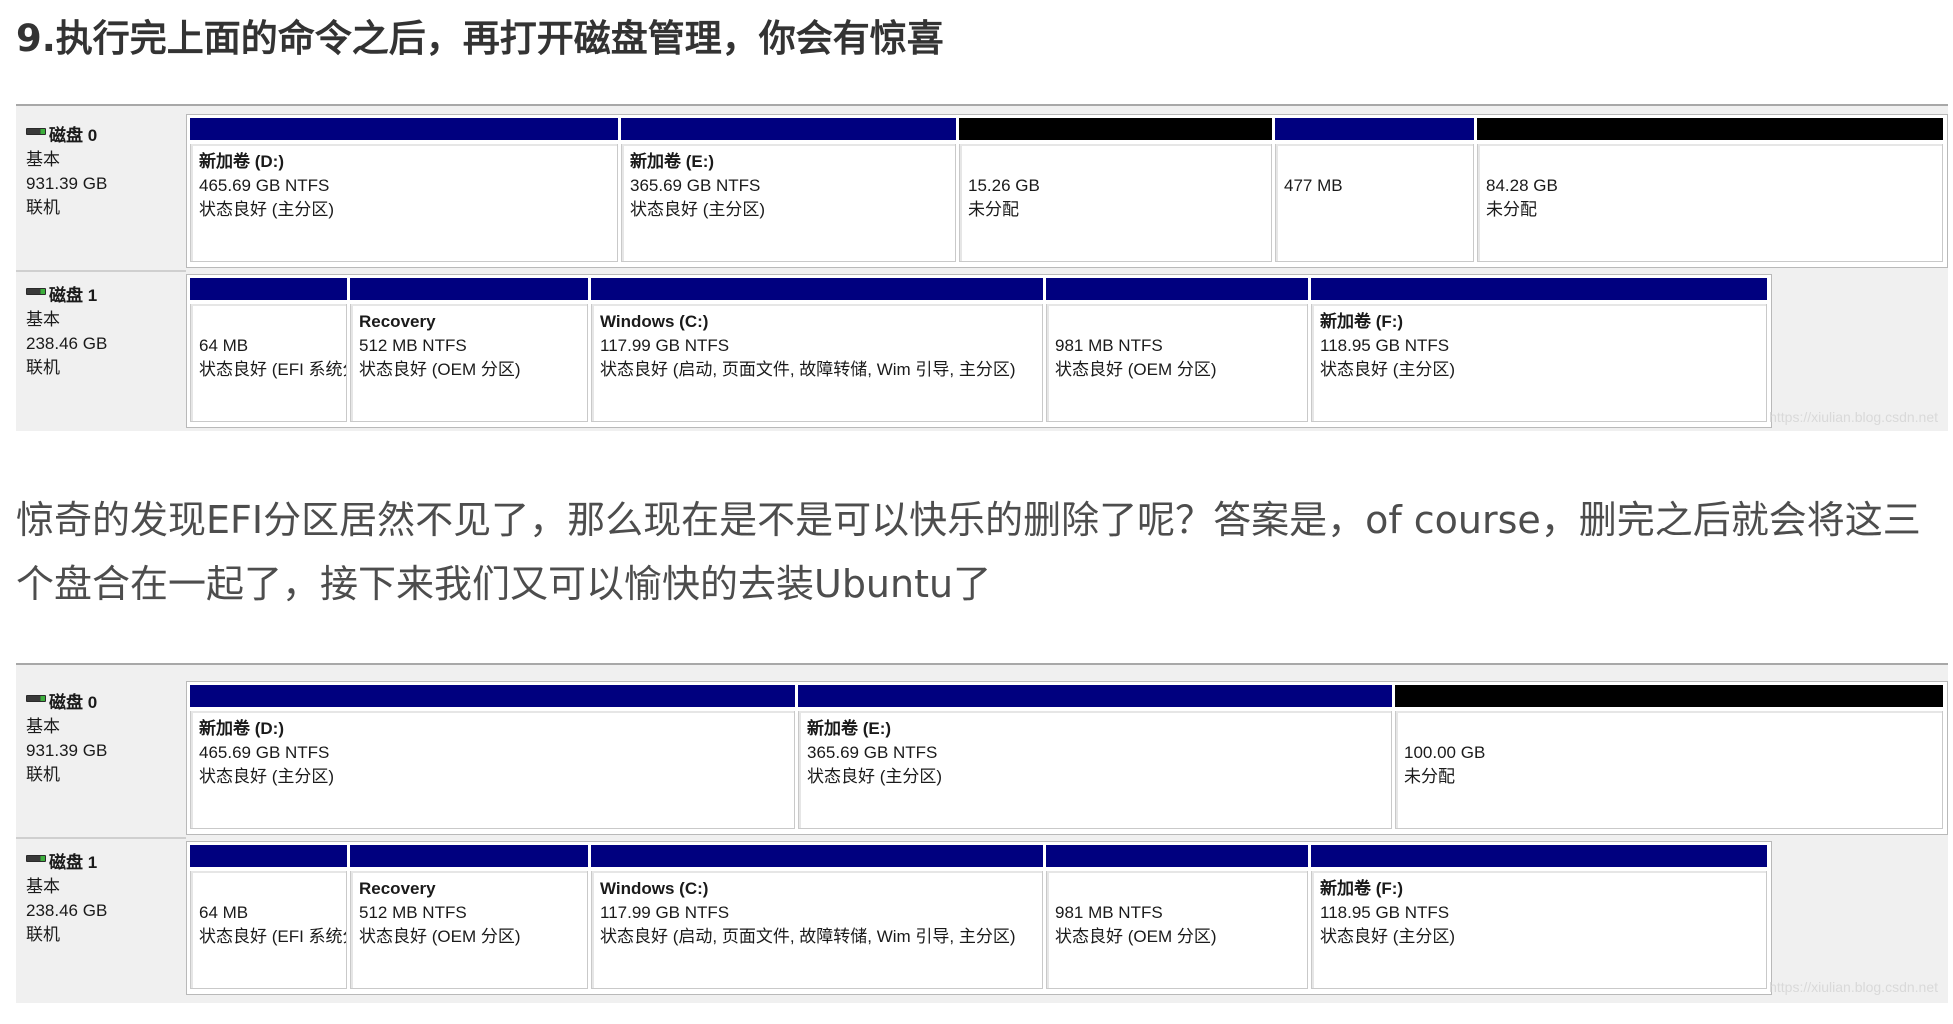  I want to click on section-heading: 9.执行完上面的命令之后，再打开磁盘管理，你会有惊喜, so click(480, 38).